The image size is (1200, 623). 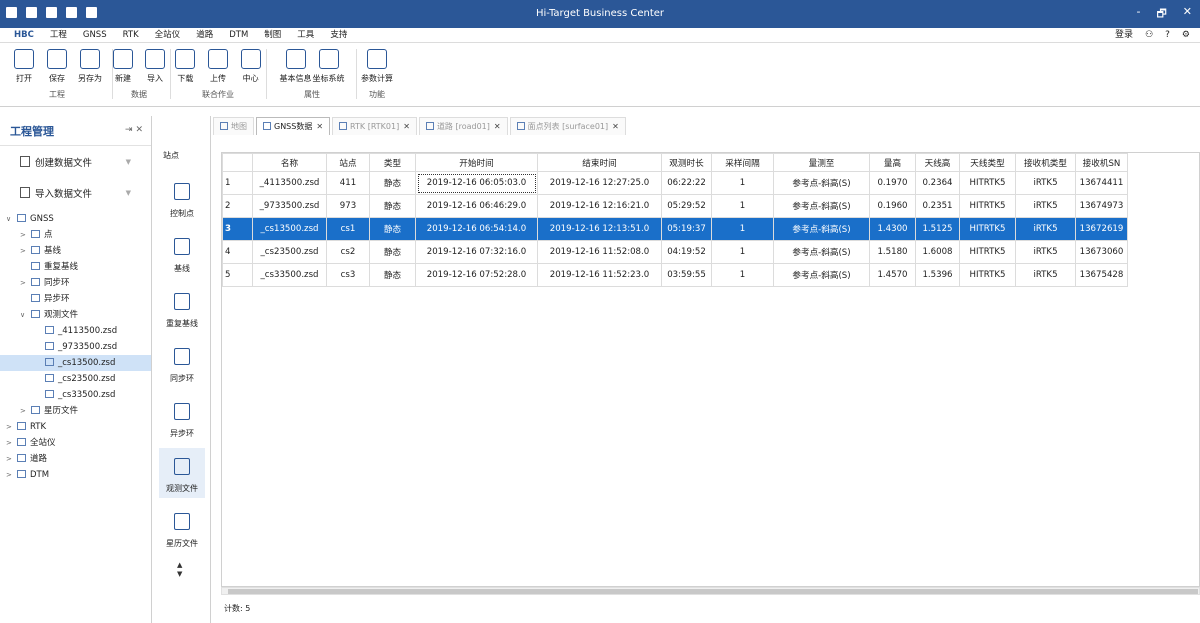 I want to click on ribbon-button-4-0: 参数计算, so click(x=377, y=65).